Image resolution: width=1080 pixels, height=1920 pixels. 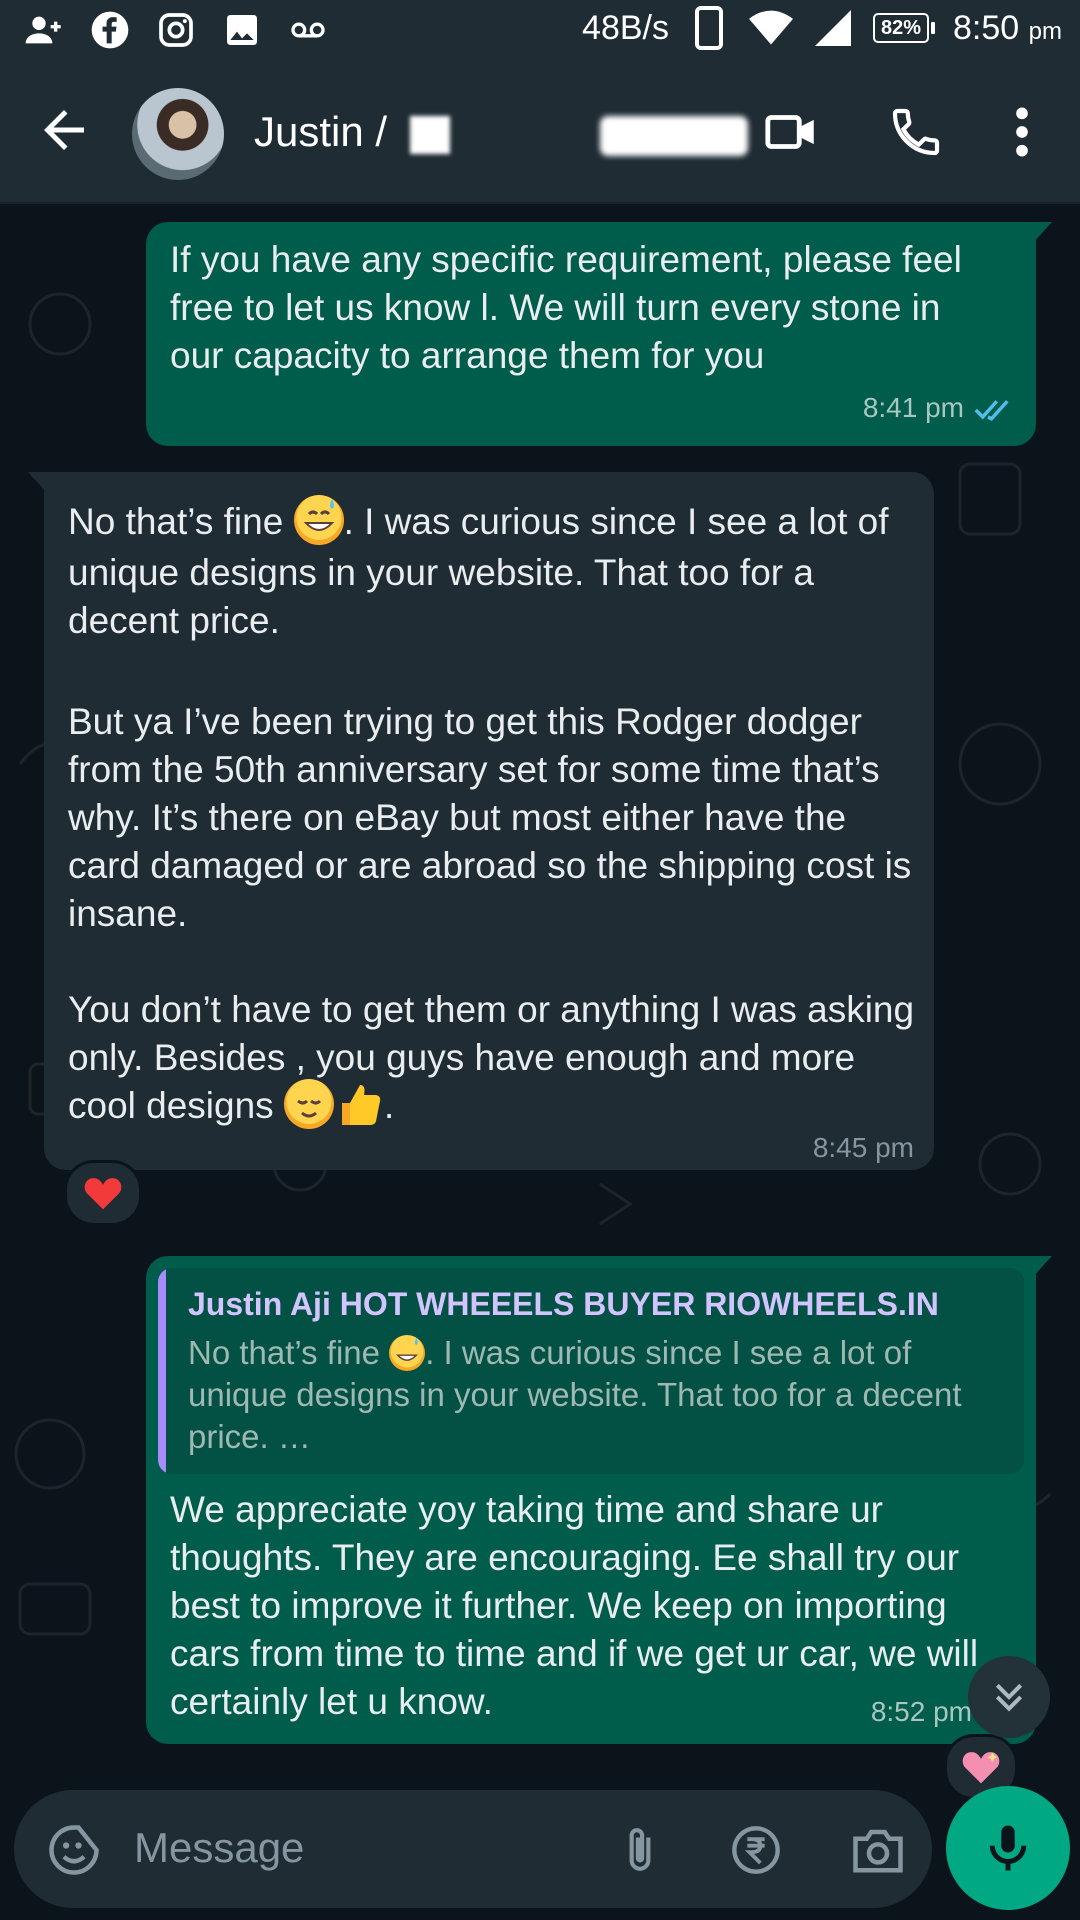 What do you see at coordinates (308, 1104) in the screenshot?
I see `relieved-face-emoji-icon` at bounding box center [308, 1104].